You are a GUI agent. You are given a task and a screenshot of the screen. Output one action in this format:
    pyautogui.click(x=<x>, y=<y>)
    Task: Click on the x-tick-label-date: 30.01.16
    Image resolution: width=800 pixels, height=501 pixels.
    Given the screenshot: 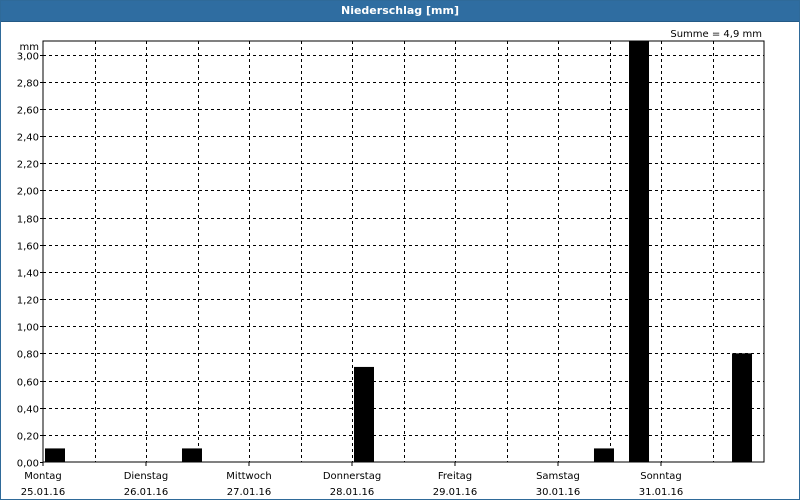 What is the action you would take?
    pyautogui.click(x=558, y=492)
    